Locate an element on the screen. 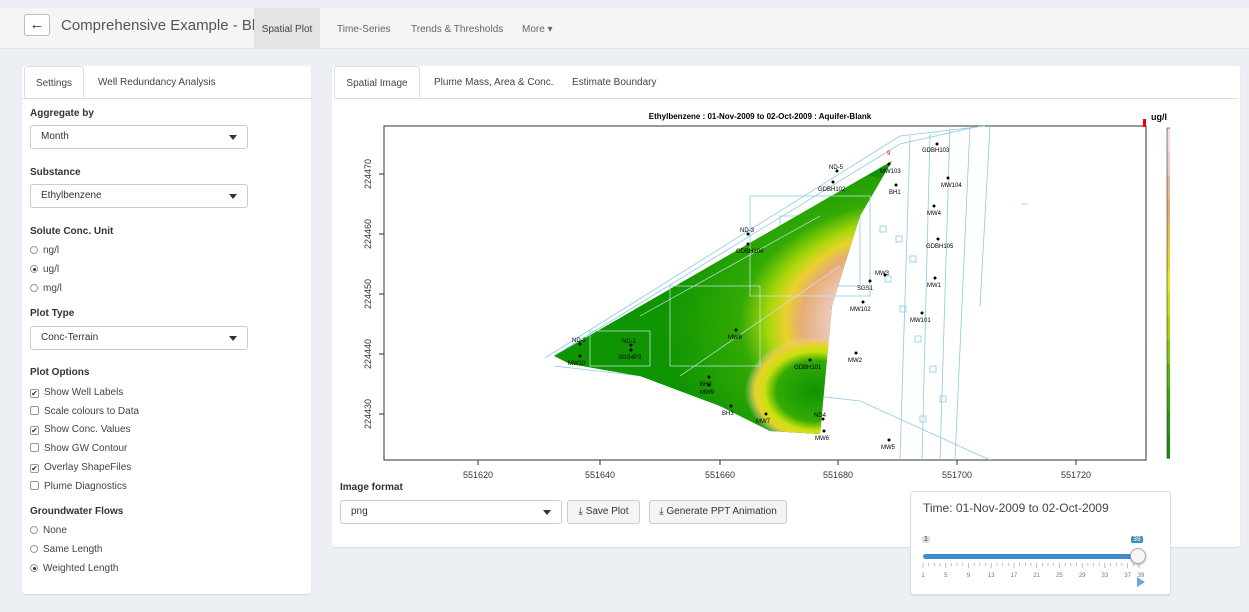 The width and height of the screenshot is (1249, 612). aggregate-select: Month is located at coordinates (139, 137).